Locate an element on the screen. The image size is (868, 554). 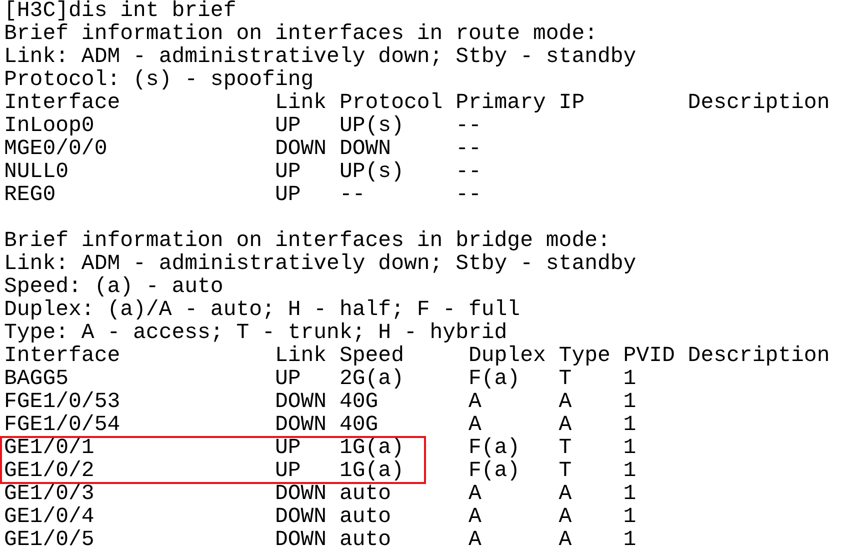
terminal-line: Protocol: (s) - spoofing is located at coordinates (159, 80).